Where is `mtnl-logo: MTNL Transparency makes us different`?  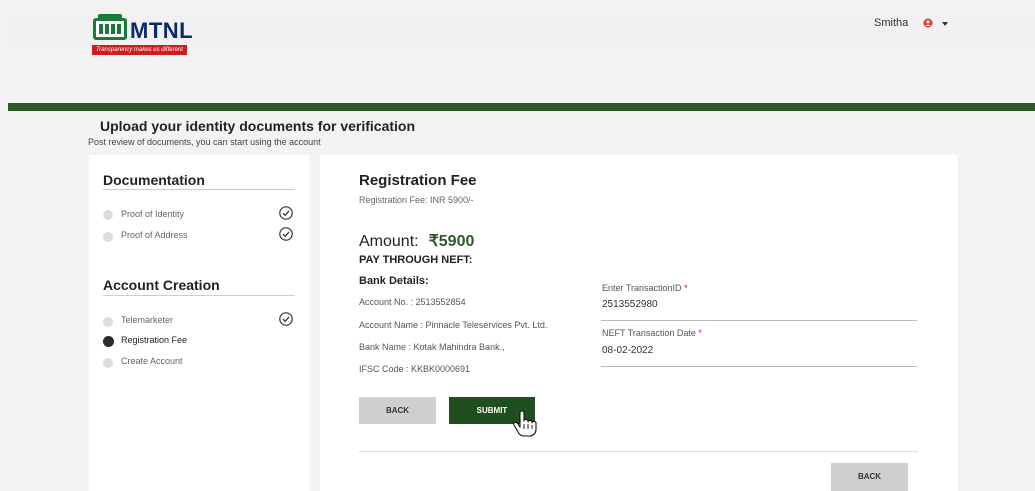
mtnl-logo: MTNL Transparency makes us different is located at coordinates (147, 34).